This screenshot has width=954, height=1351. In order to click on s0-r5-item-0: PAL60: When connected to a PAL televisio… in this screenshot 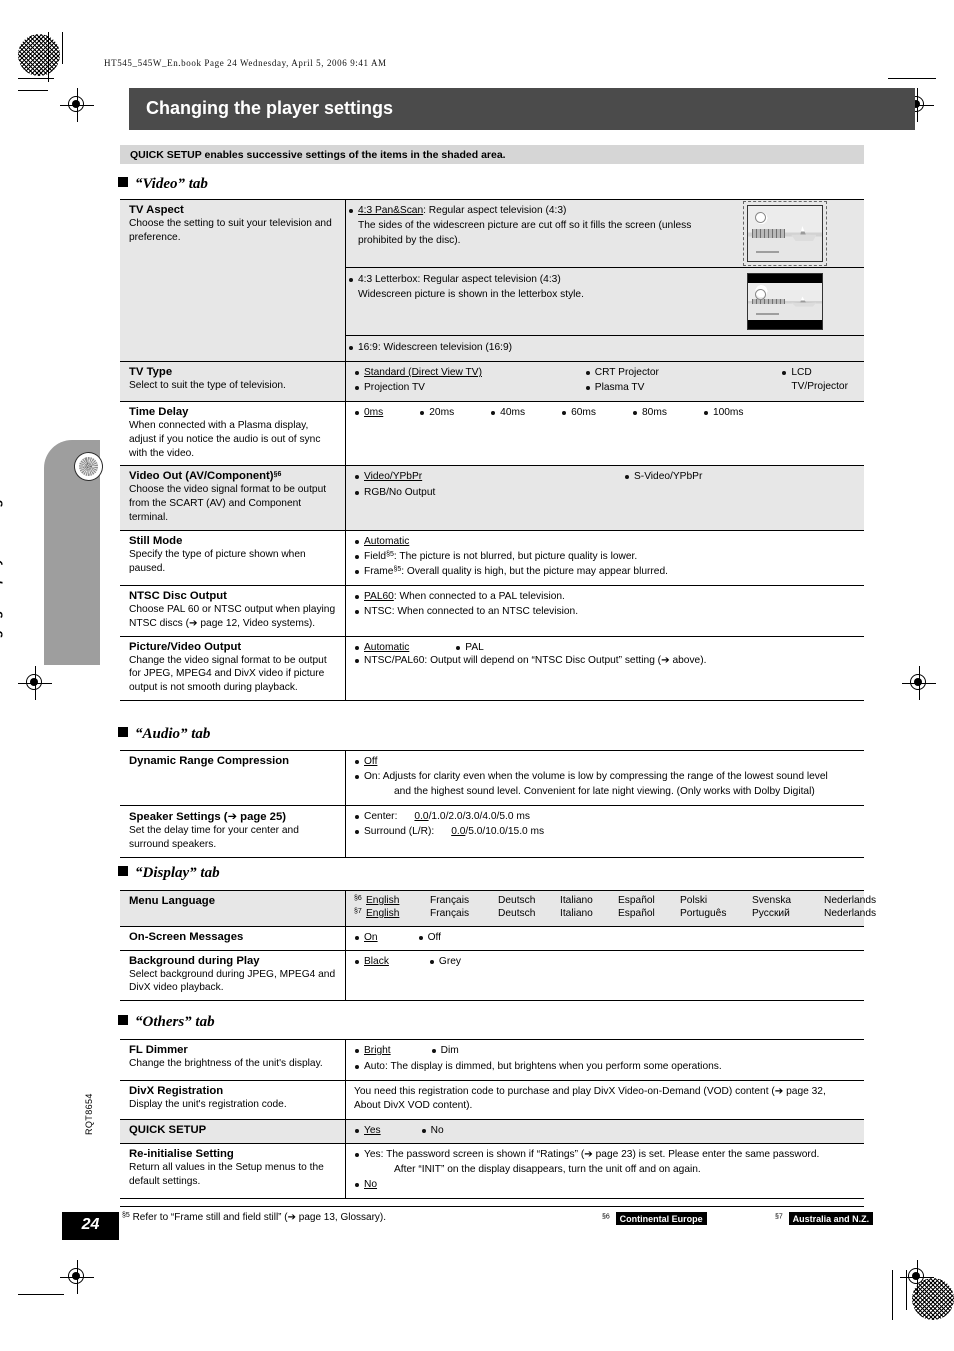, I will do `click(606, 597)`.